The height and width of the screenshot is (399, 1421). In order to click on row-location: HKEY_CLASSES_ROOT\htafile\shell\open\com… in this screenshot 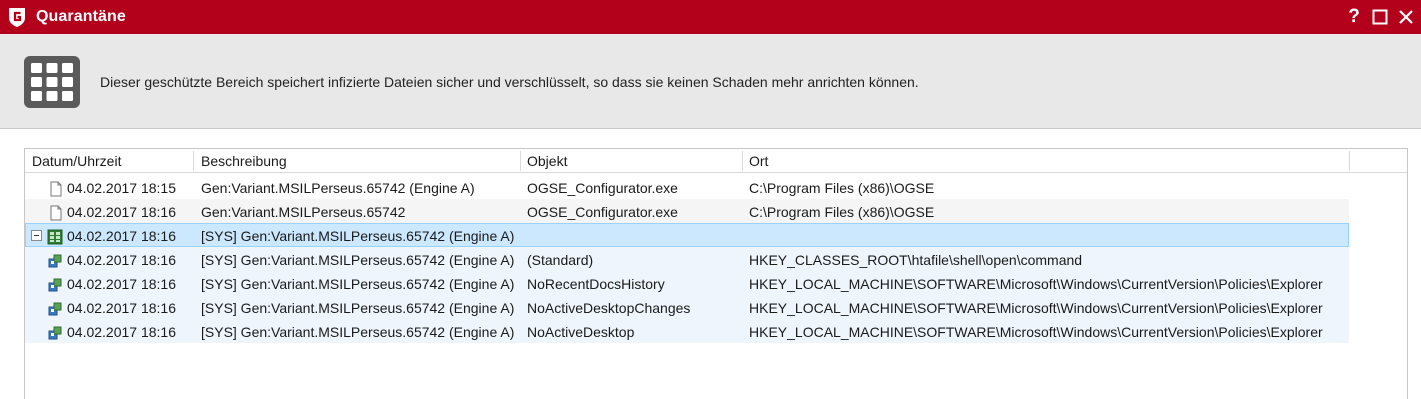, I will do `click(916, 260)`.